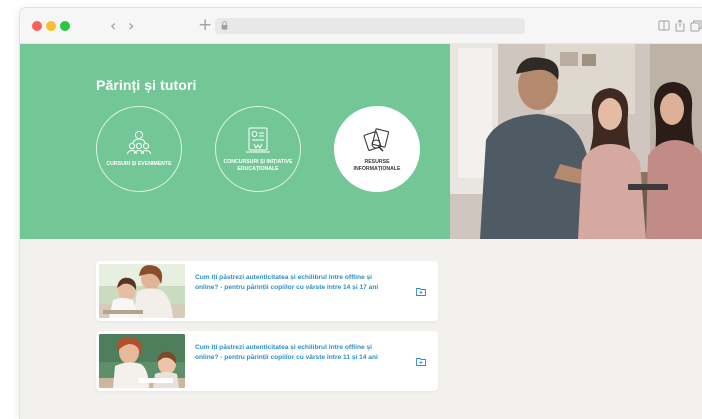  Describe the element at coordinates (37, 26) in the screenshot. I see `close-window-button` at that location.